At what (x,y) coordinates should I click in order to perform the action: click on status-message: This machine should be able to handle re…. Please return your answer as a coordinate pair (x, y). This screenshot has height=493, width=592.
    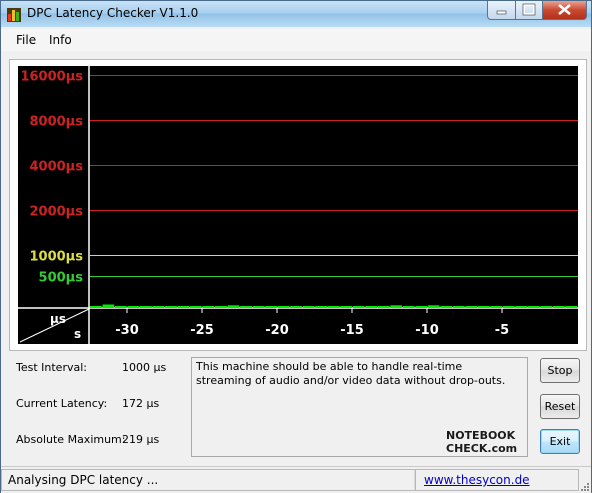
    Looking at the image, I should click on (351, 373).